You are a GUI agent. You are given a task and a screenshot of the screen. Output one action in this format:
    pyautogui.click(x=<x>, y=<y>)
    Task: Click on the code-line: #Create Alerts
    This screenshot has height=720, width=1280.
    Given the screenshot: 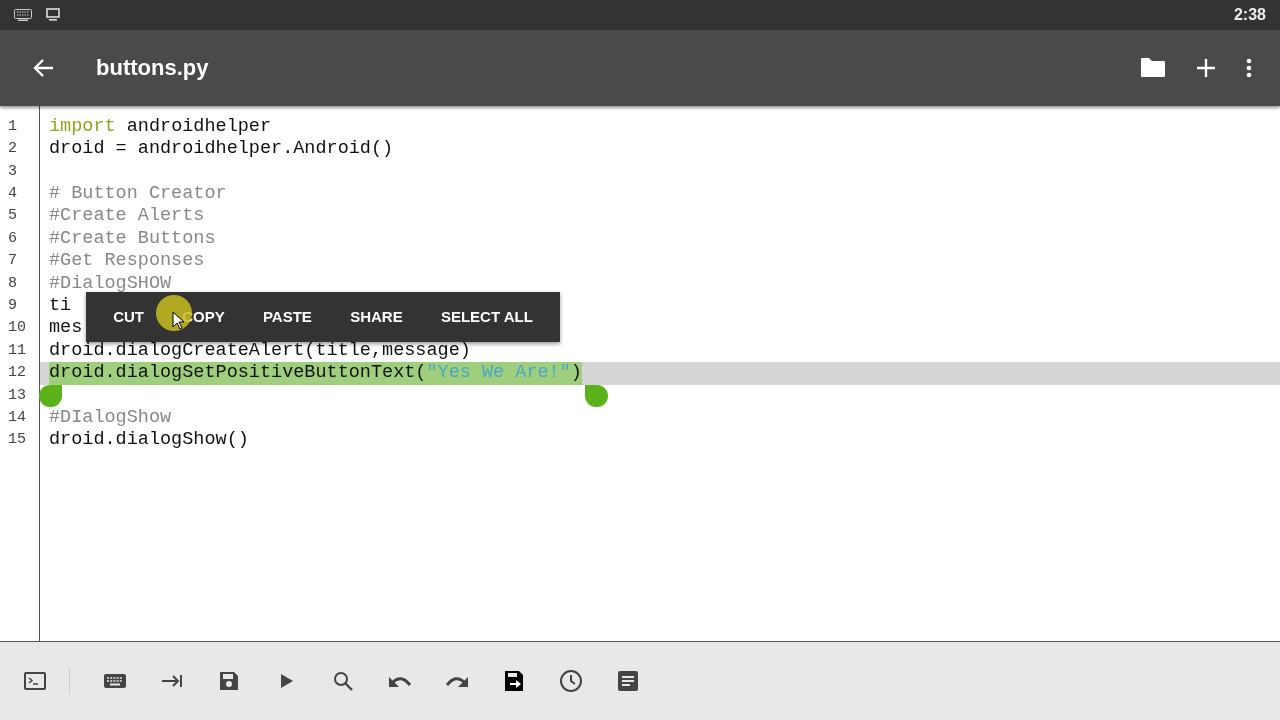 What is the action you would take?
    pyautogui.click(x=127, y=216)
    